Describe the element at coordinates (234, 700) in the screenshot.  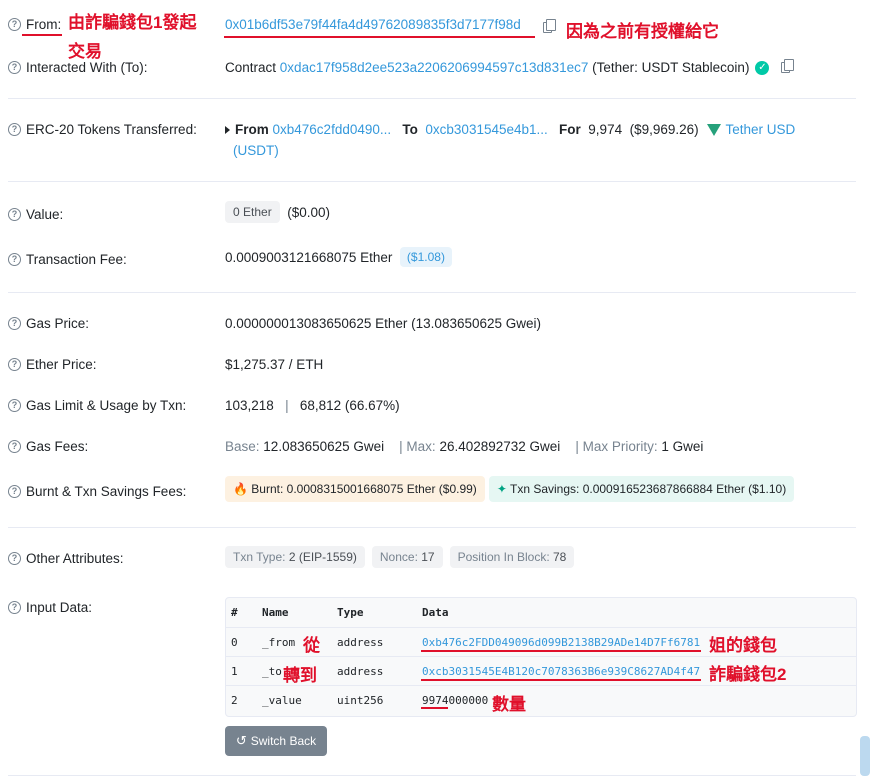
I see `row-index: 2` at that location.